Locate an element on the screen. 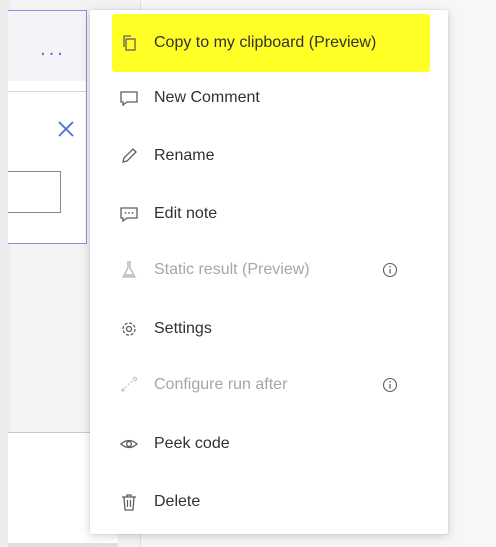 This screenshot has width=496, height=547. note-icon is located at coordinates (129, 214).